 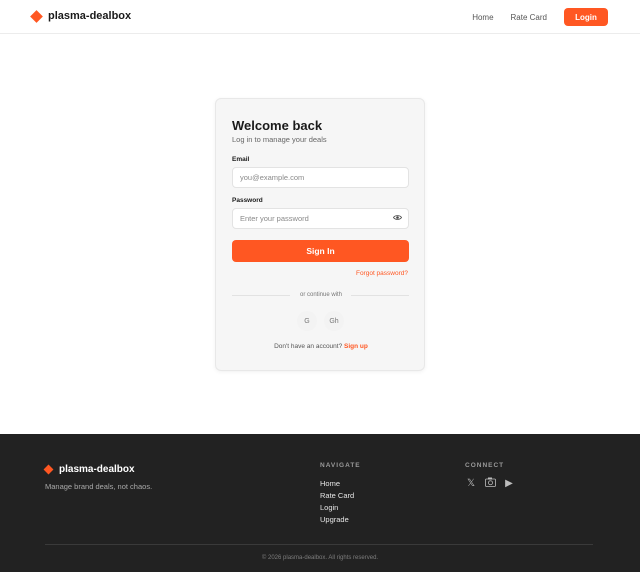 I want to click on email-field, so click(x=320, y=177).